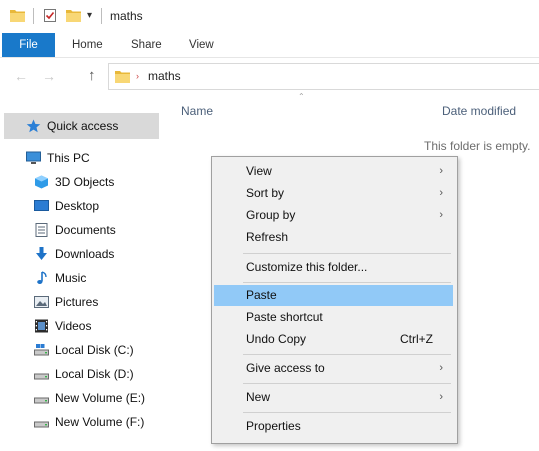 This screenshot has height=451, width=539. What do you see at coordinates (41, 182) in the screenshot?
I see `3d-objects-icon` at bounding box center [41, 182].